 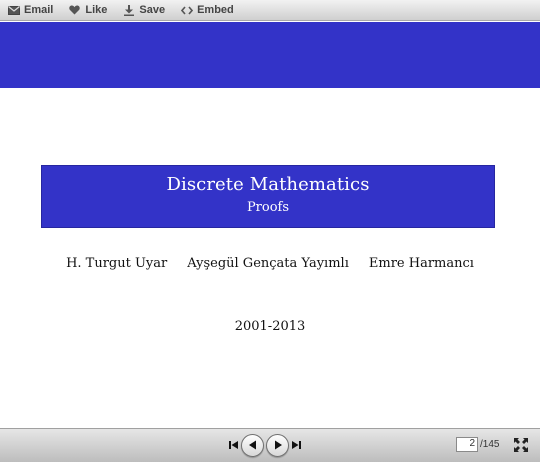 I want to click on embed-label: Embed, so click(x=215, y=10).